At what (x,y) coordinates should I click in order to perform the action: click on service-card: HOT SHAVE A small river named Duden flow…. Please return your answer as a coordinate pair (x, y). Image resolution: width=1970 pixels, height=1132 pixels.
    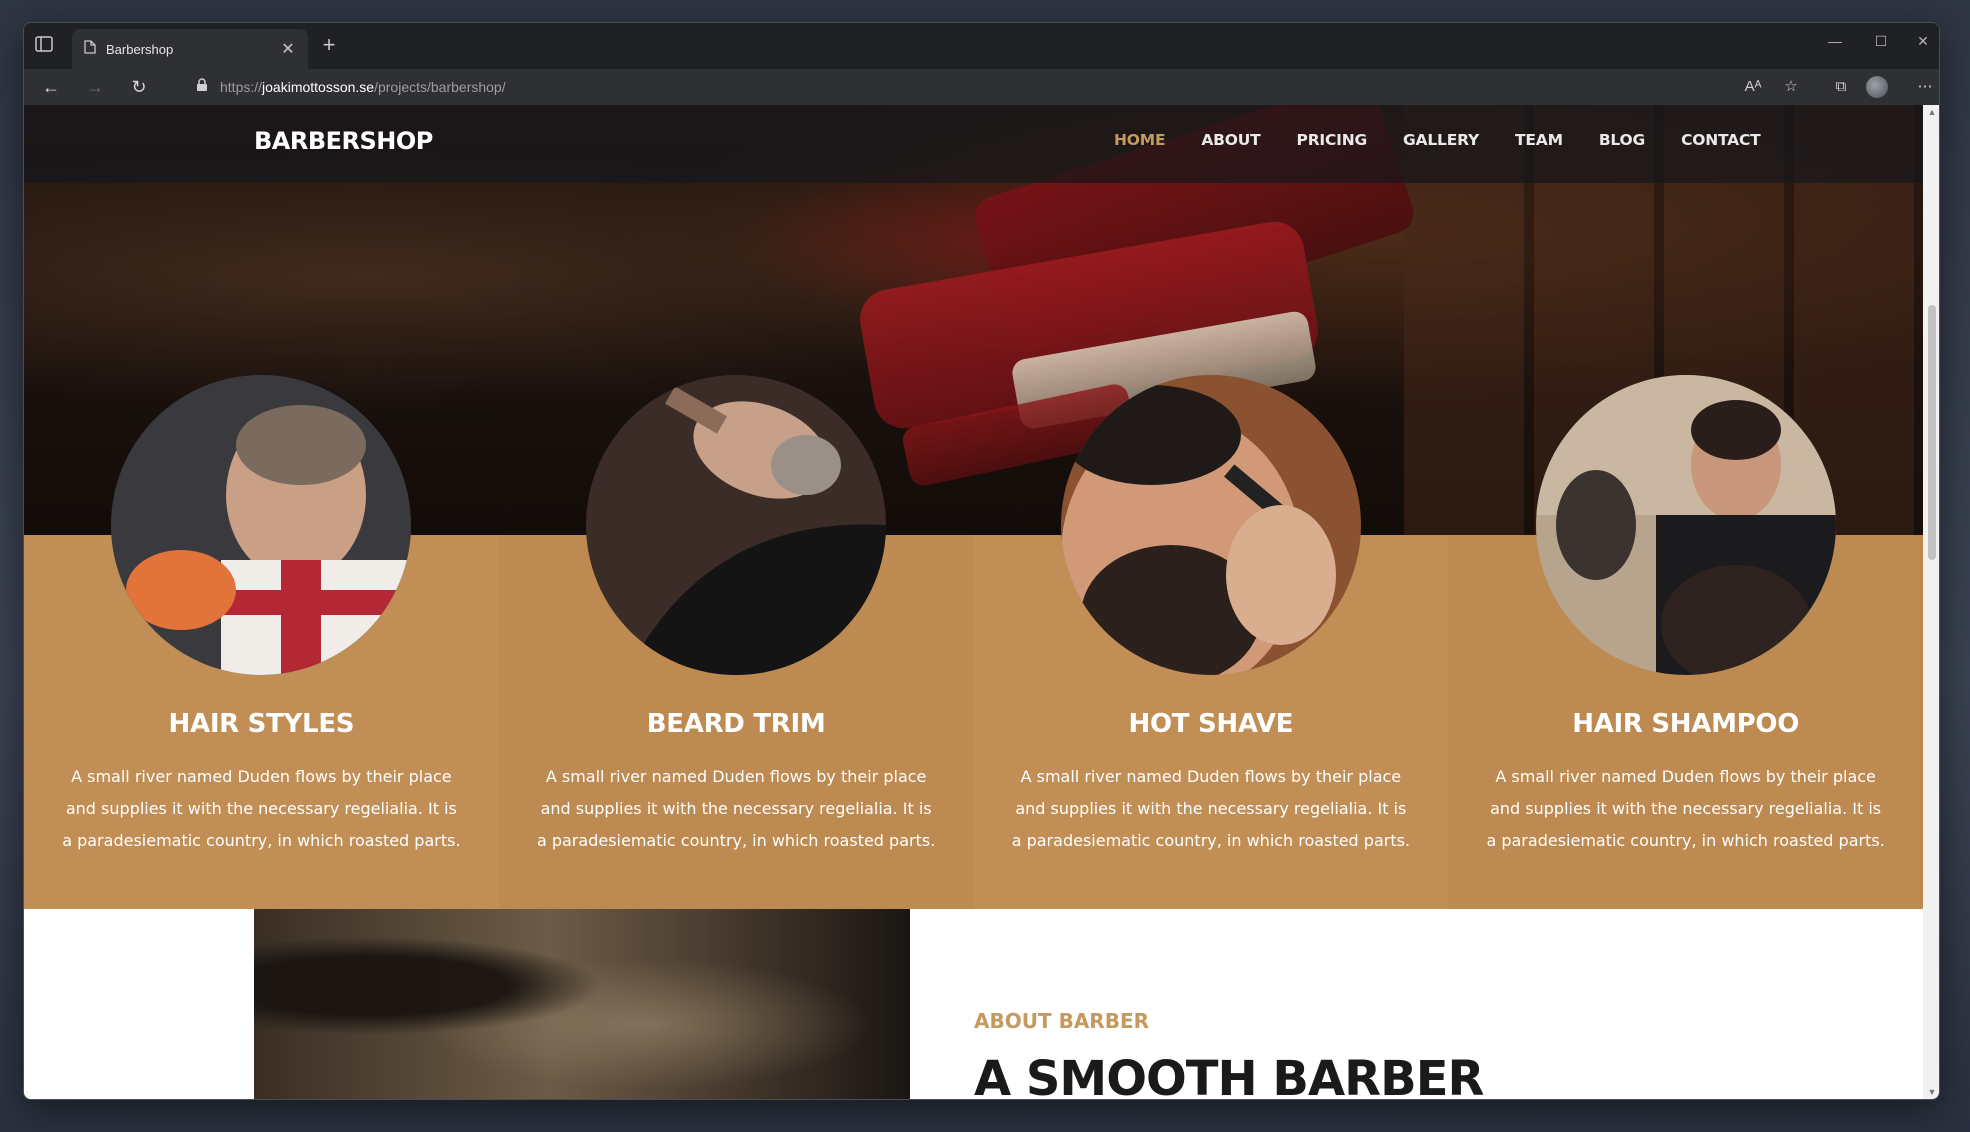
    Looking at the image, I should click on (1211, 642).